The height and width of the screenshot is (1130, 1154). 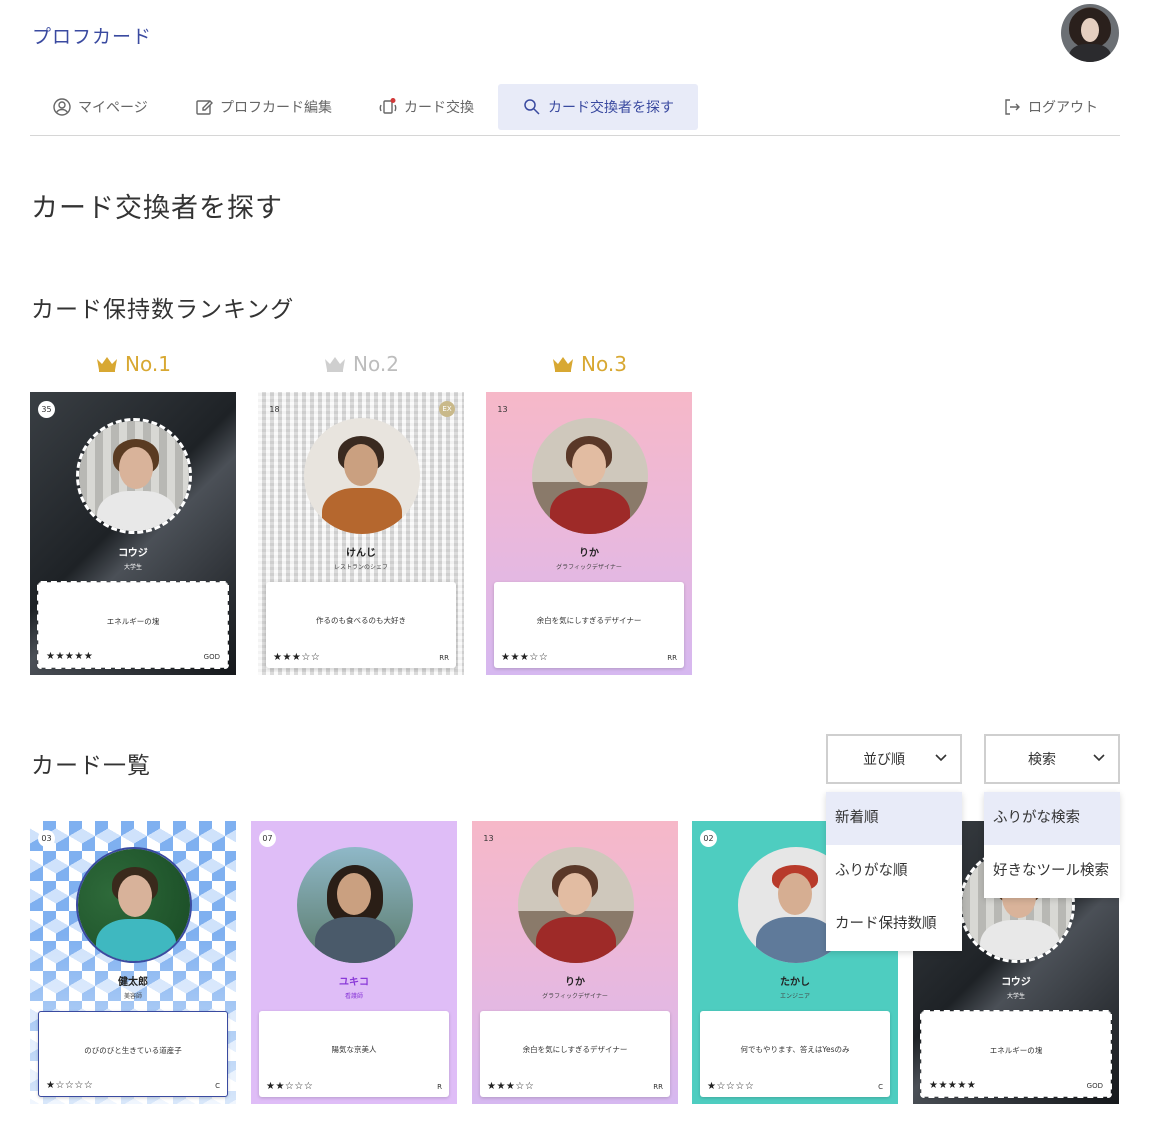 What do you see at coordinates (354, 1049) in the screenshot?
I see `card-quote: 陽気な京美人` at bounding box center [354, 1049].